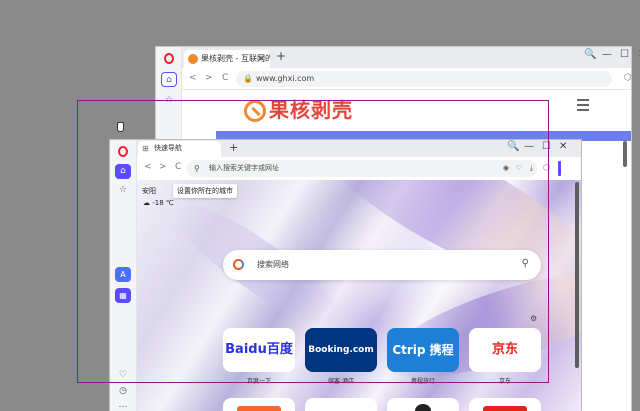 Image resolution: width=640 pixels, height=411 pixels. What do you see at coordinates (261, 59) in the screenshot?
I see `tab-close-icon: ×` at bounding box center [261, 59].